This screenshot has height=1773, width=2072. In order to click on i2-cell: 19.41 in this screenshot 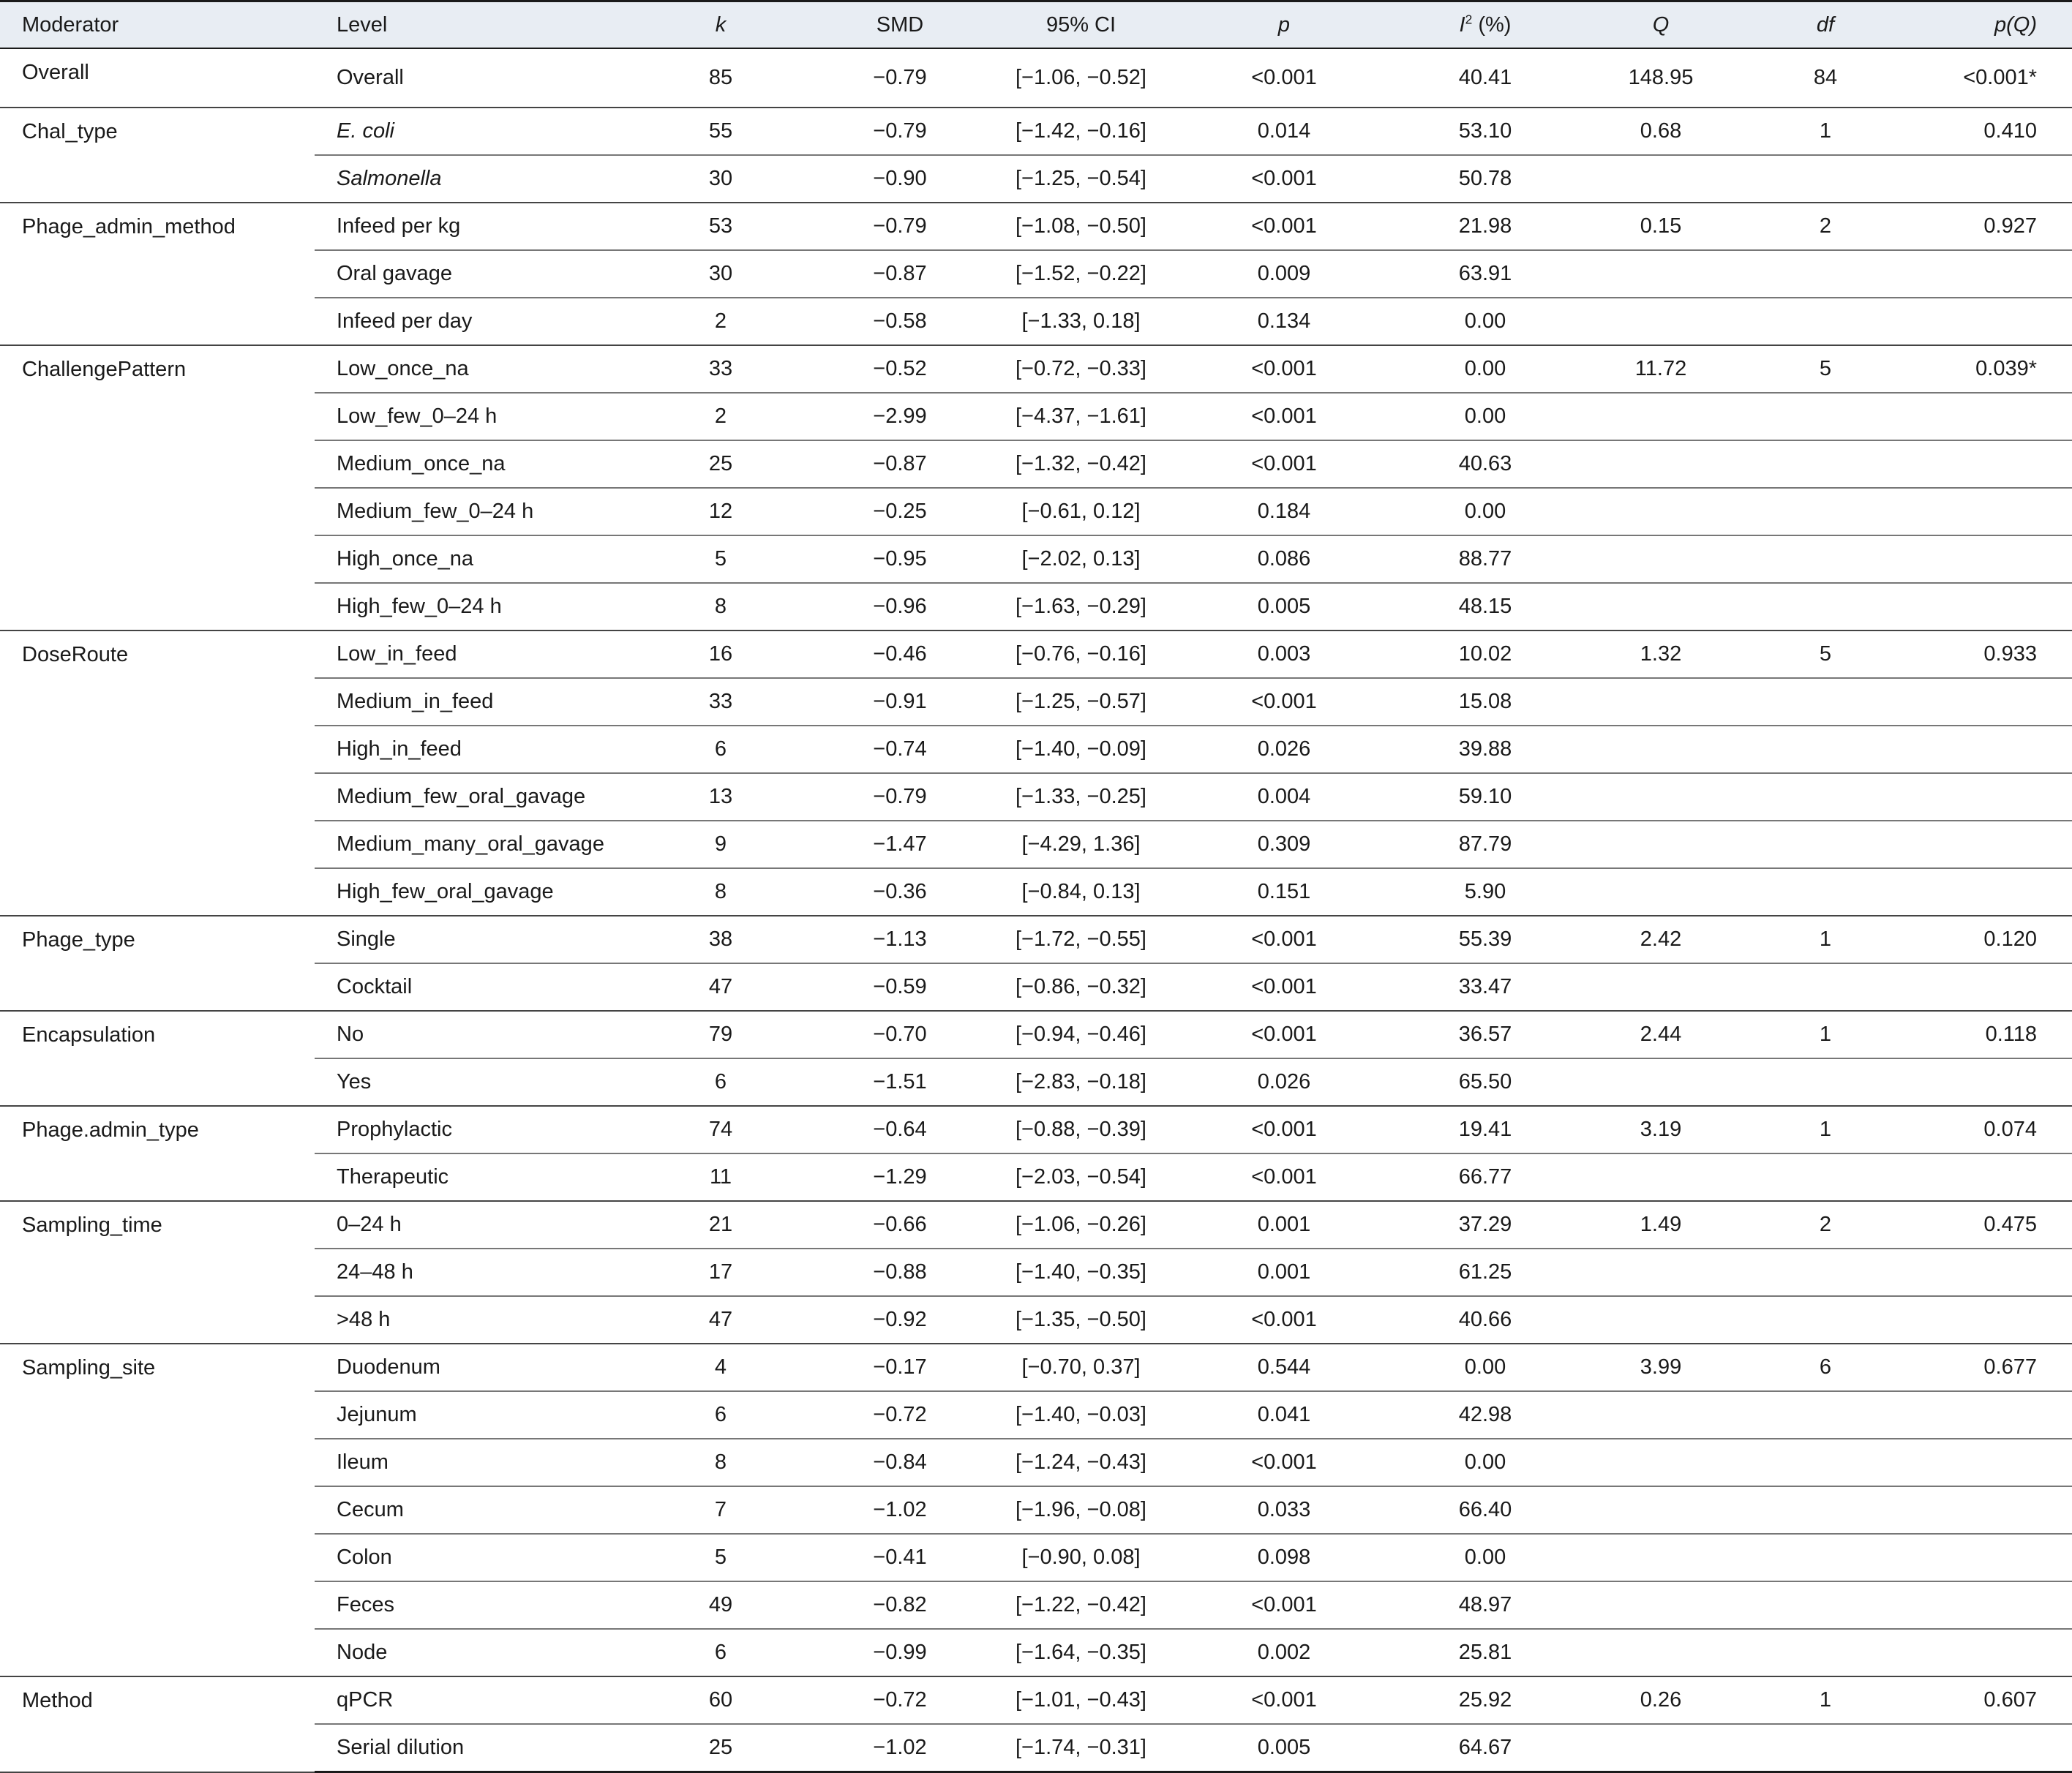, I will do `click(1485, 1129)`.